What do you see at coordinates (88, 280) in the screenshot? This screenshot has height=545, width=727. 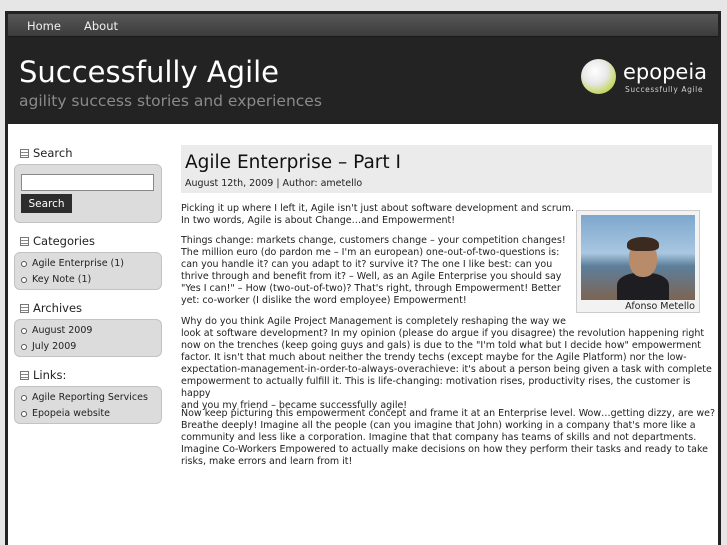 I see `category-link: Key Note (1)` at bounding box center [88, 280].